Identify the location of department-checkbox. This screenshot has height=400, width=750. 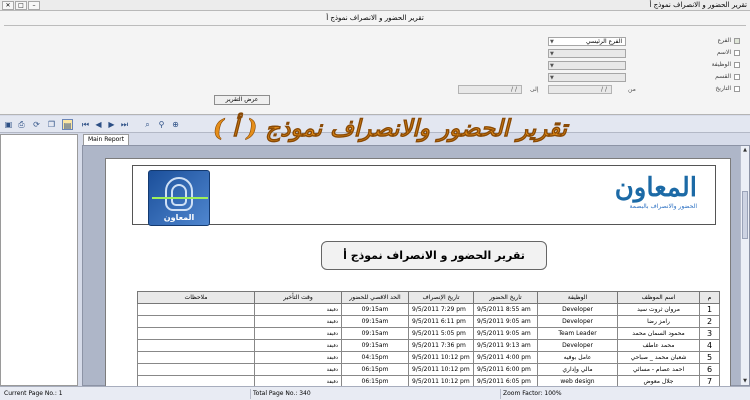
(737, 76).